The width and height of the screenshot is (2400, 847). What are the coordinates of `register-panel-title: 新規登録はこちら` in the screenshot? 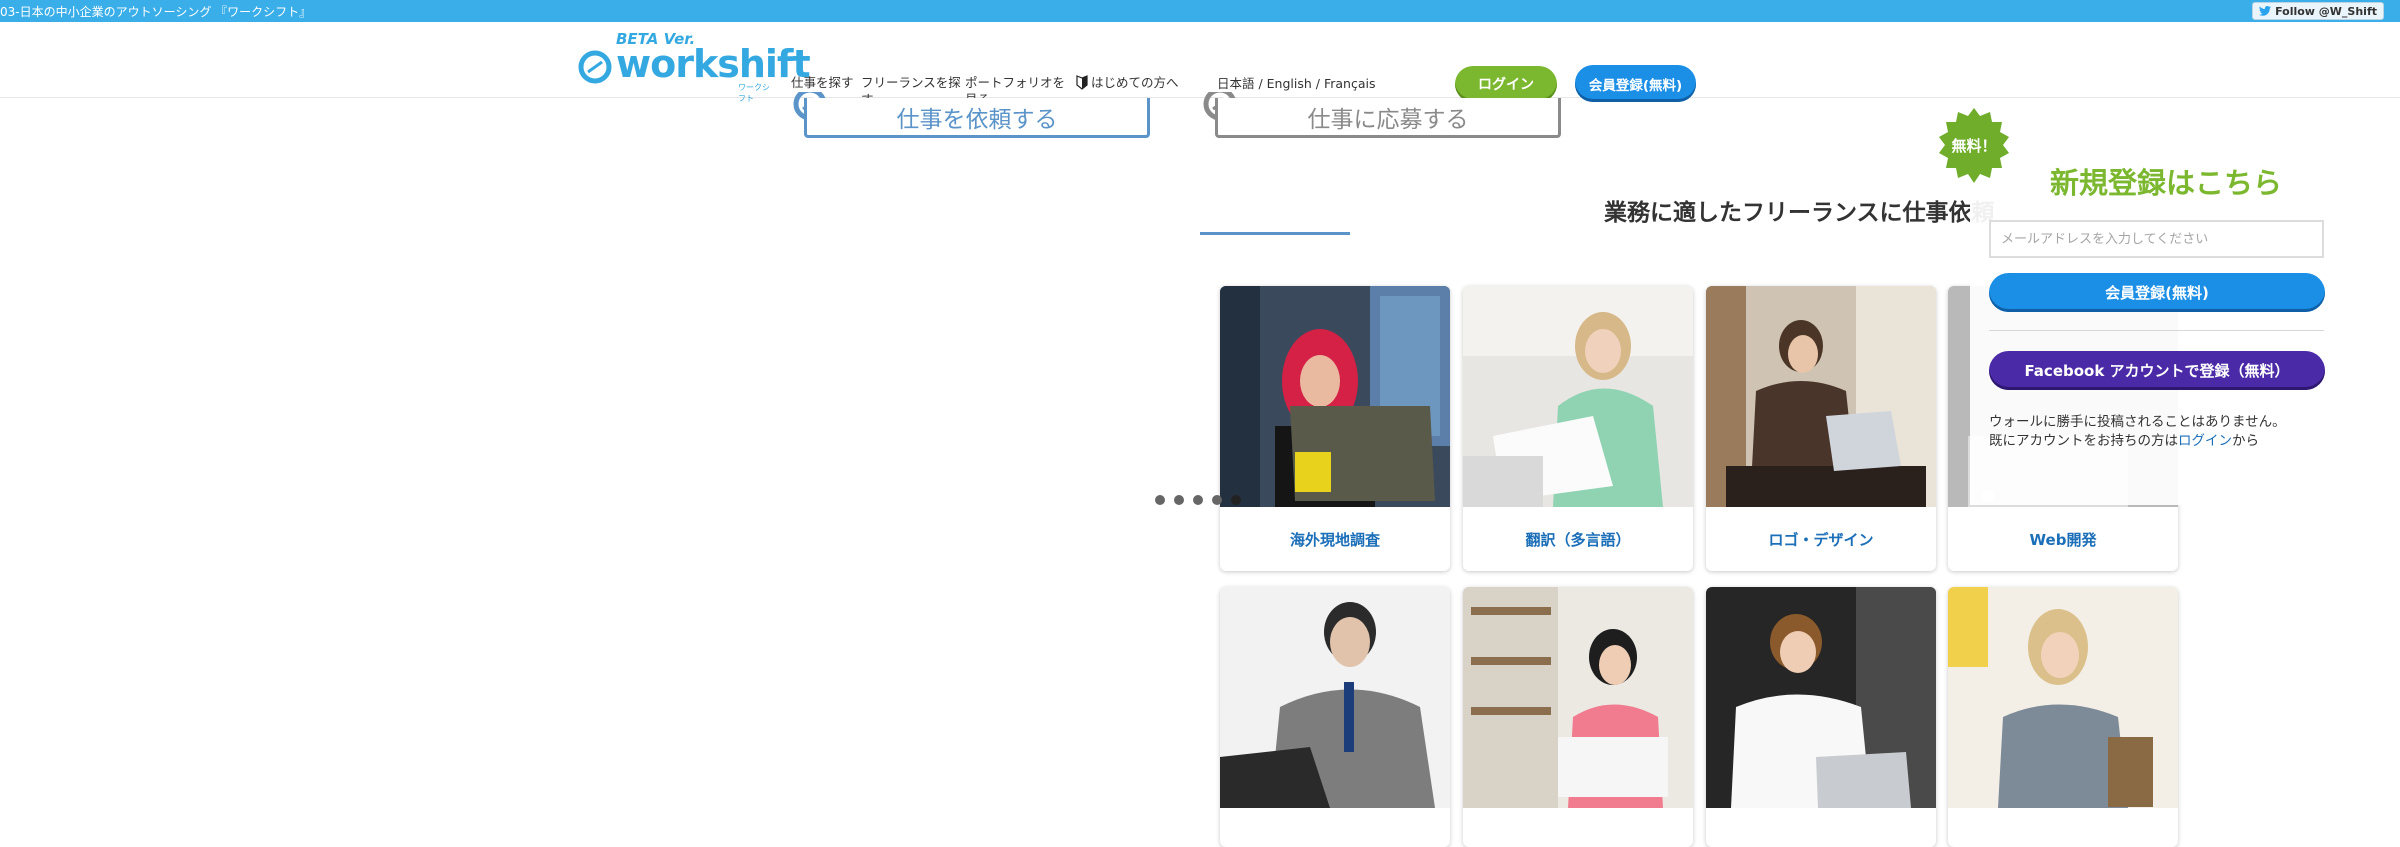 It's located at (2166, 183).